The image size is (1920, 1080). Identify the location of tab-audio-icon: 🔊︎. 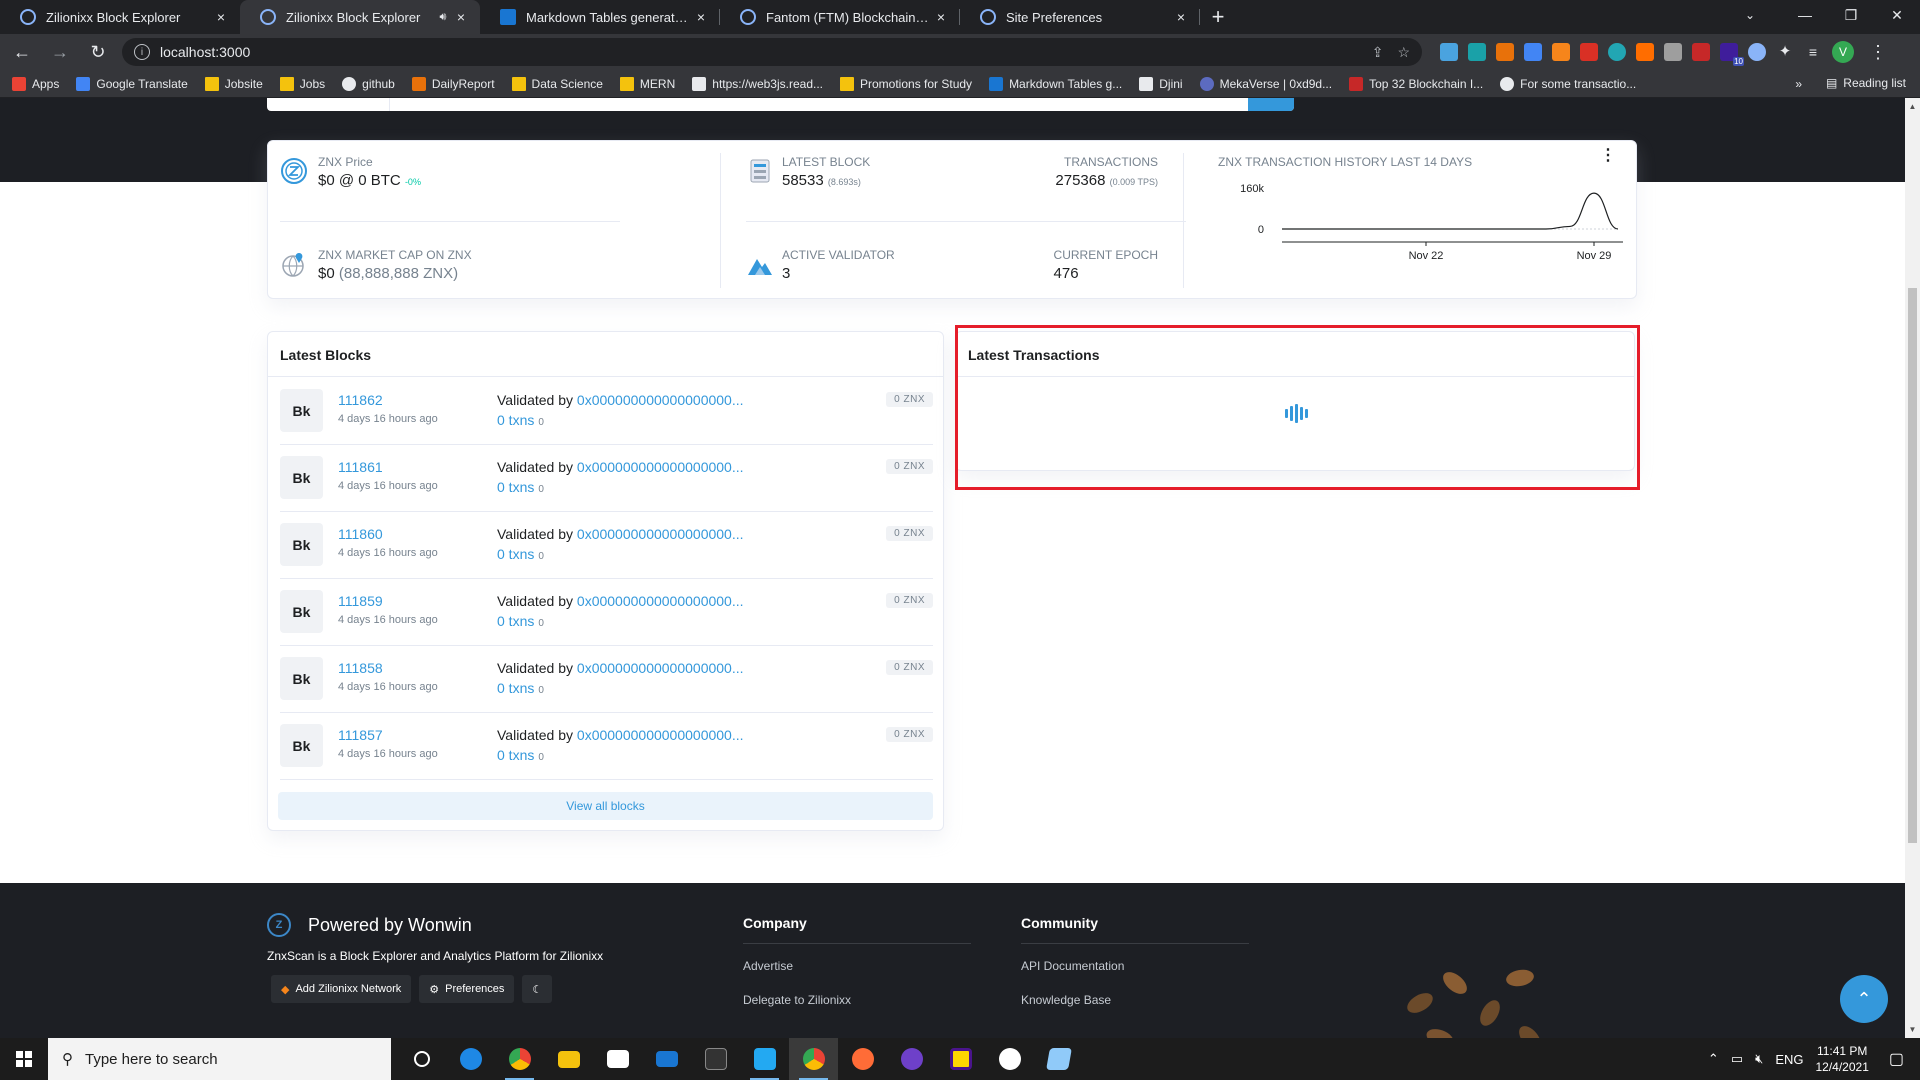
(443, 17).